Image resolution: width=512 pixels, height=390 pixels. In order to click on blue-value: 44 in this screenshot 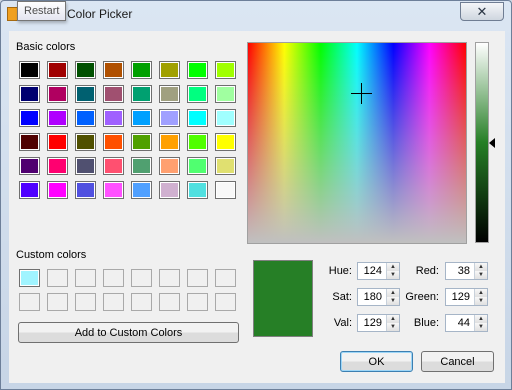, I will do `click(460, 323)`.